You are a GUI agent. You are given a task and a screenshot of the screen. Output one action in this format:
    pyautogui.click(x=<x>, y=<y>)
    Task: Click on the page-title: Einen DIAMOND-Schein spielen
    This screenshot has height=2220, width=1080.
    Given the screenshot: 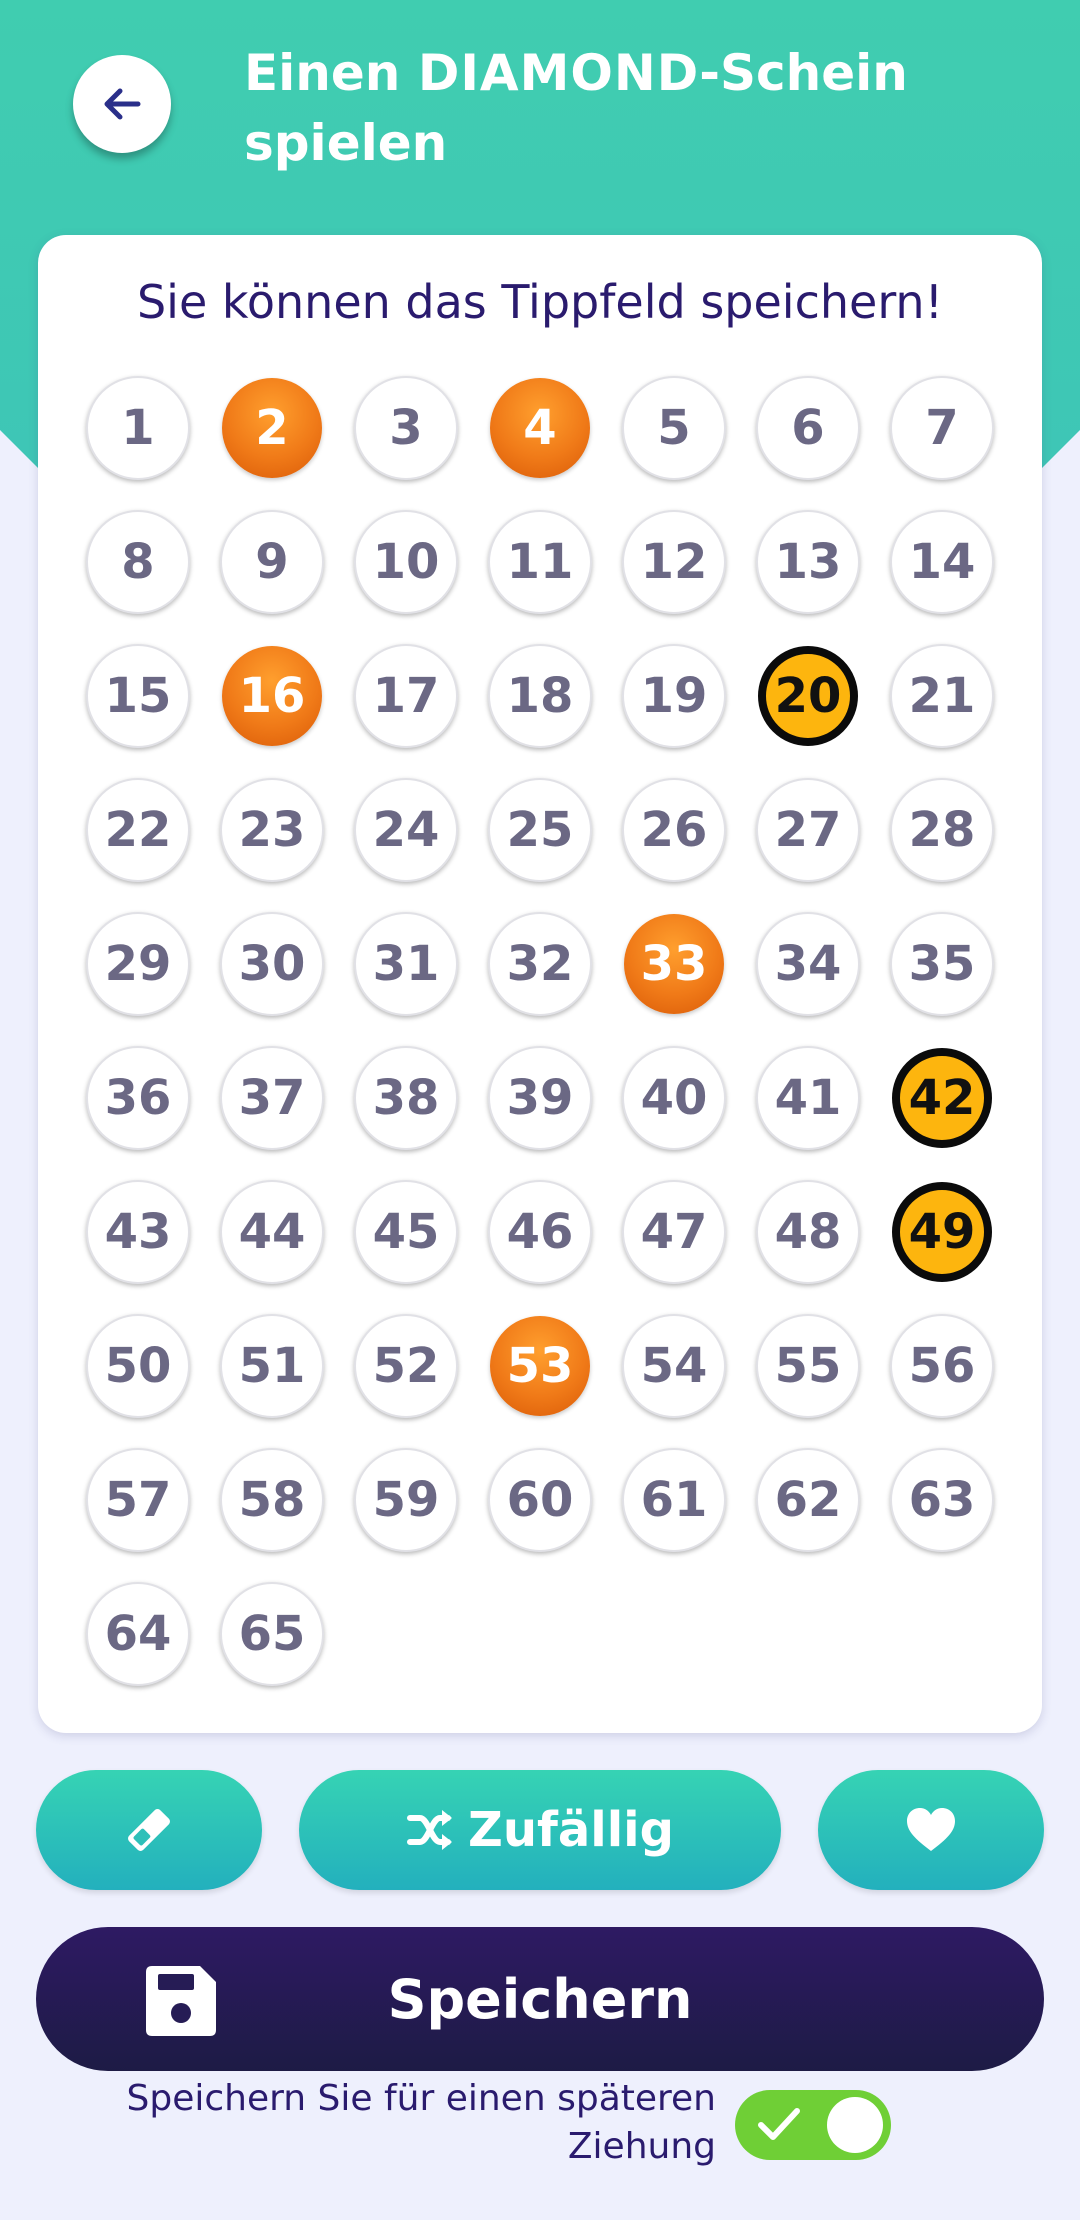 What is the action you would take?
    pyautogui.click(x=644, y=108)
    